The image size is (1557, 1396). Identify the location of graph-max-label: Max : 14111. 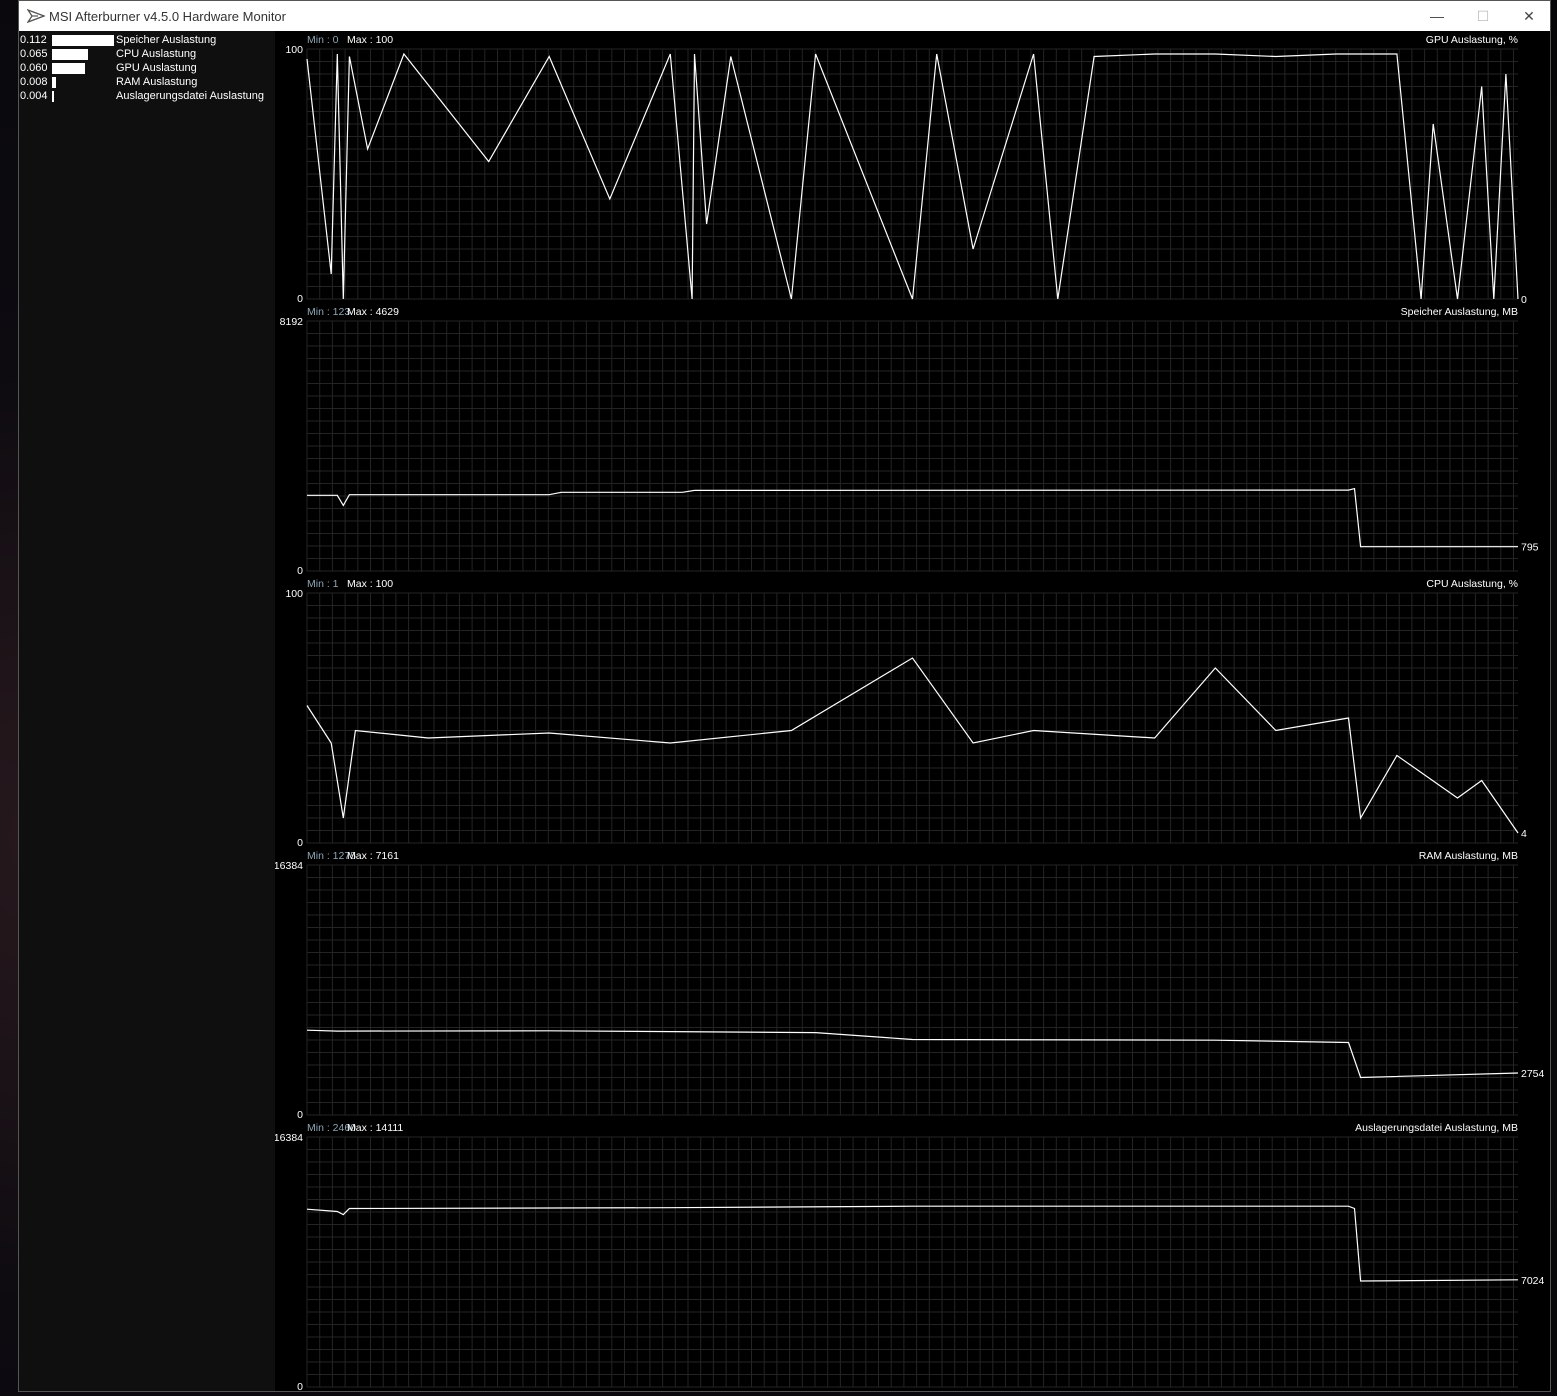
(375, 1128).